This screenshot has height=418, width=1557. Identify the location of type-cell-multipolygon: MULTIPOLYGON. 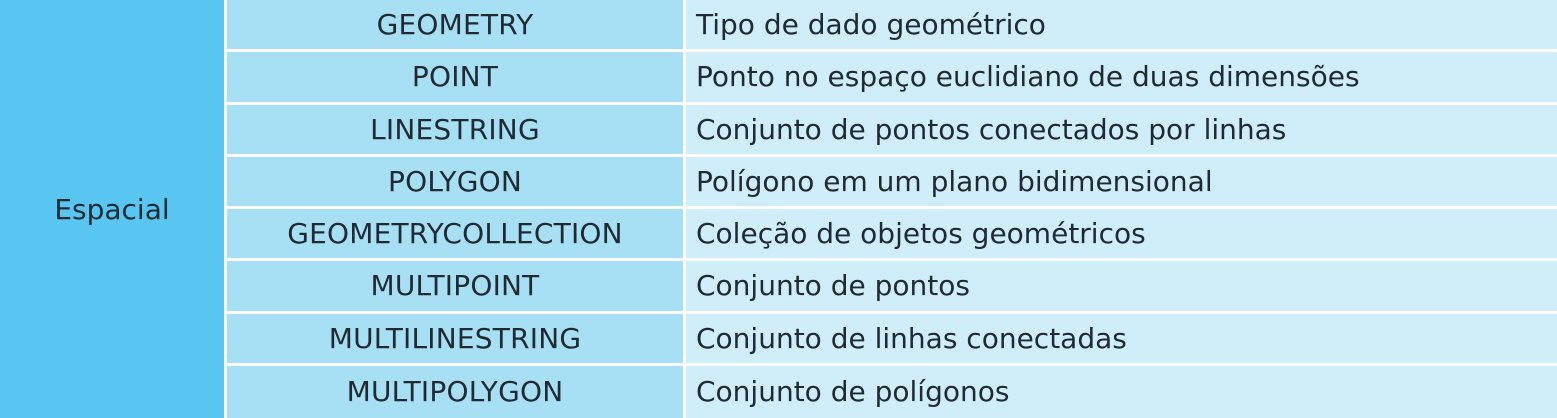
(456, 391).